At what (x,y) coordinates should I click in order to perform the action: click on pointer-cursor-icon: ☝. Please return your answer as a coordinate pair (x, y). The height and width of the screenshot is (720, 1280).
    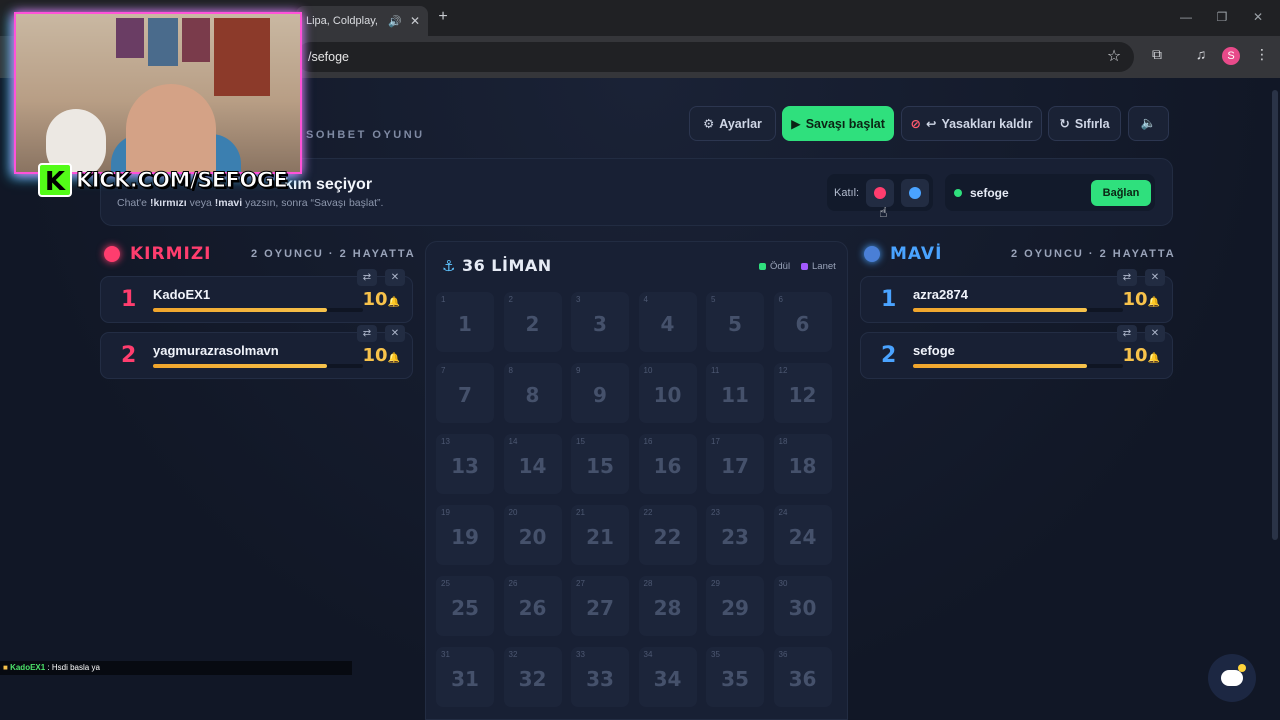
    Looking at the image, I should click on (883, 212).